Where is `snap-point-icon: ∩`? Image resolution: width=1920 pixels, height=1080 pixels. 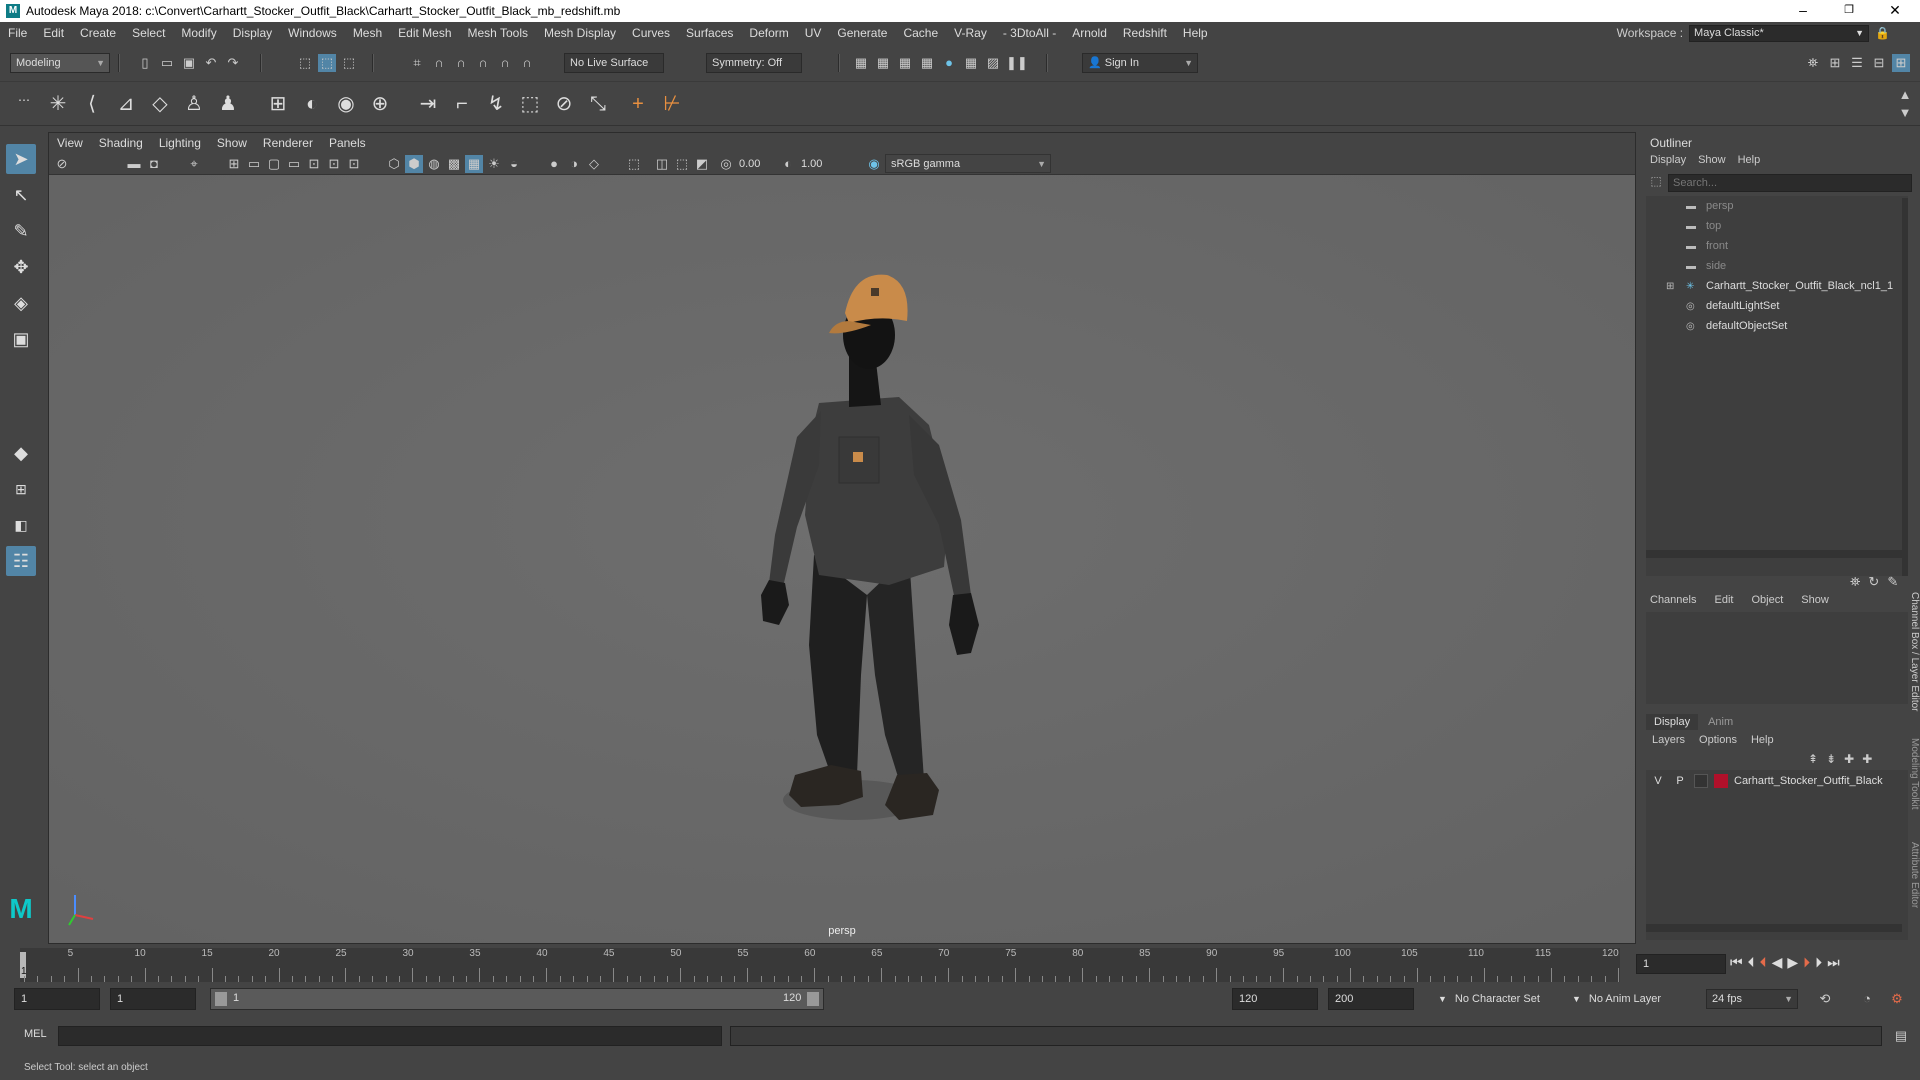 snap-point-icon: ∩ is located at coordinates (461, 63).